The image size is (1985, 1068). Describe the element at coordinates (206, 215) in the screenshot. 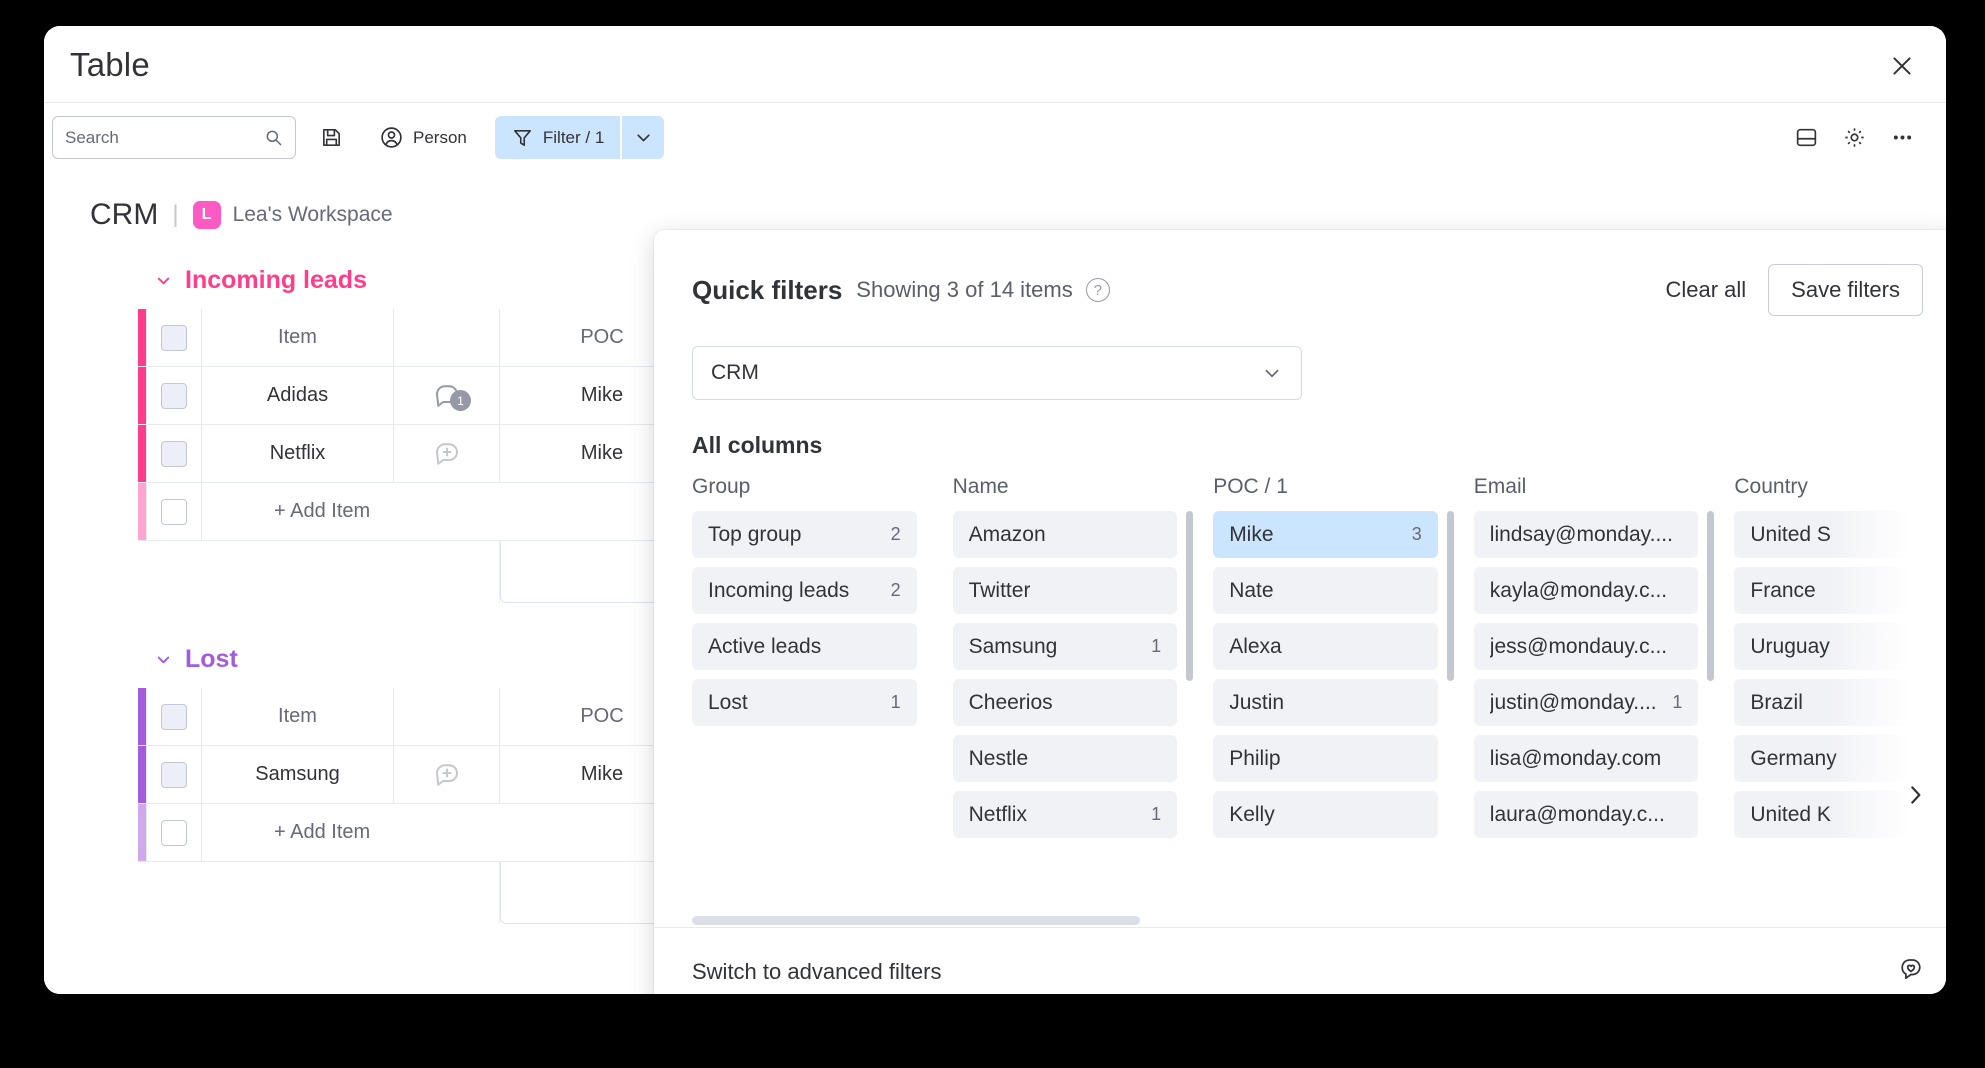

I see `workspace-avatar: L` at that location.